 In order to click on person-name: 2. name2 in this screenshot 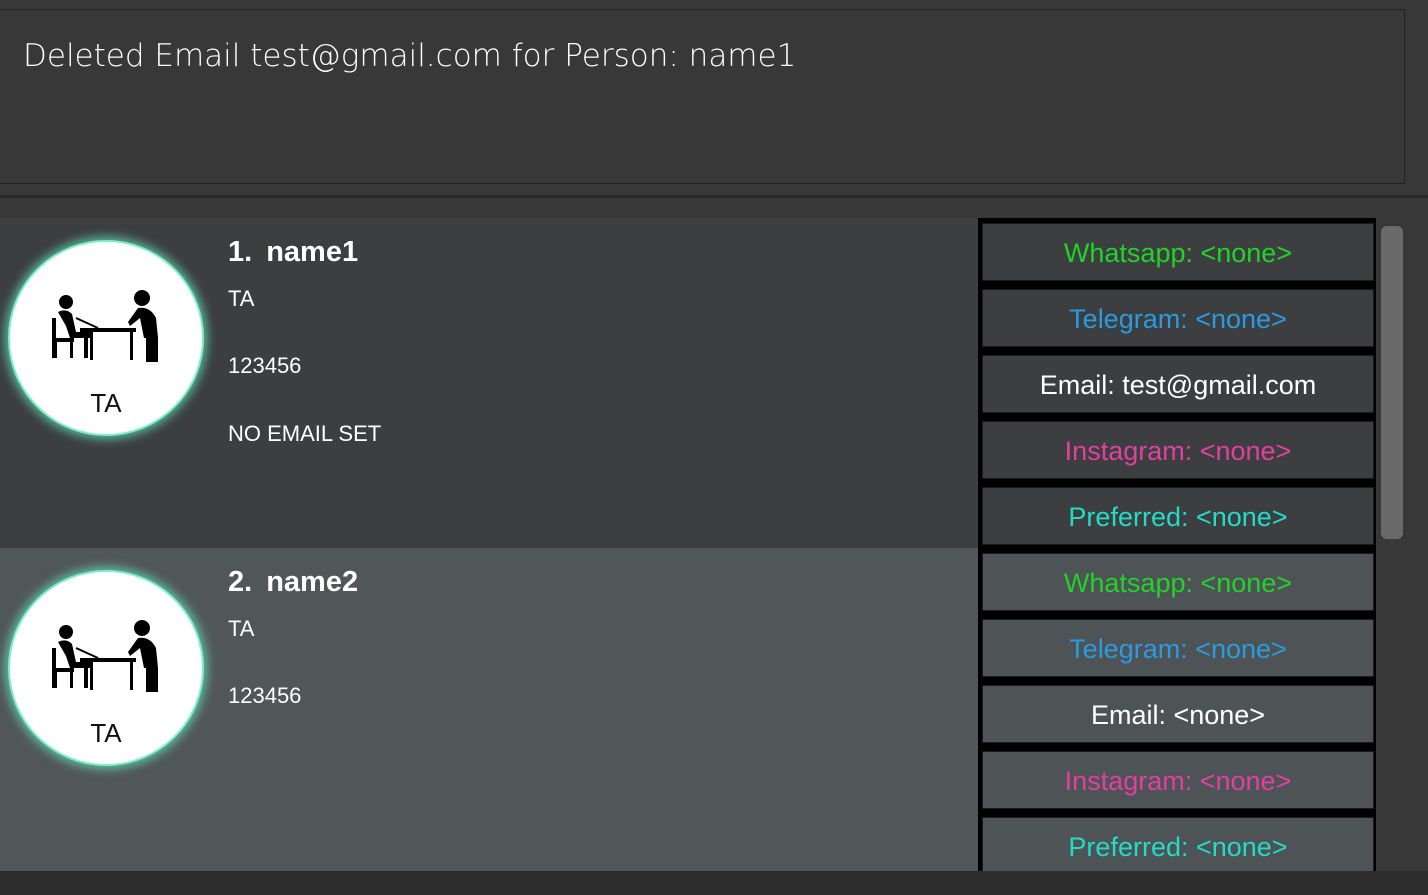, I will do `click(293, 582)`.